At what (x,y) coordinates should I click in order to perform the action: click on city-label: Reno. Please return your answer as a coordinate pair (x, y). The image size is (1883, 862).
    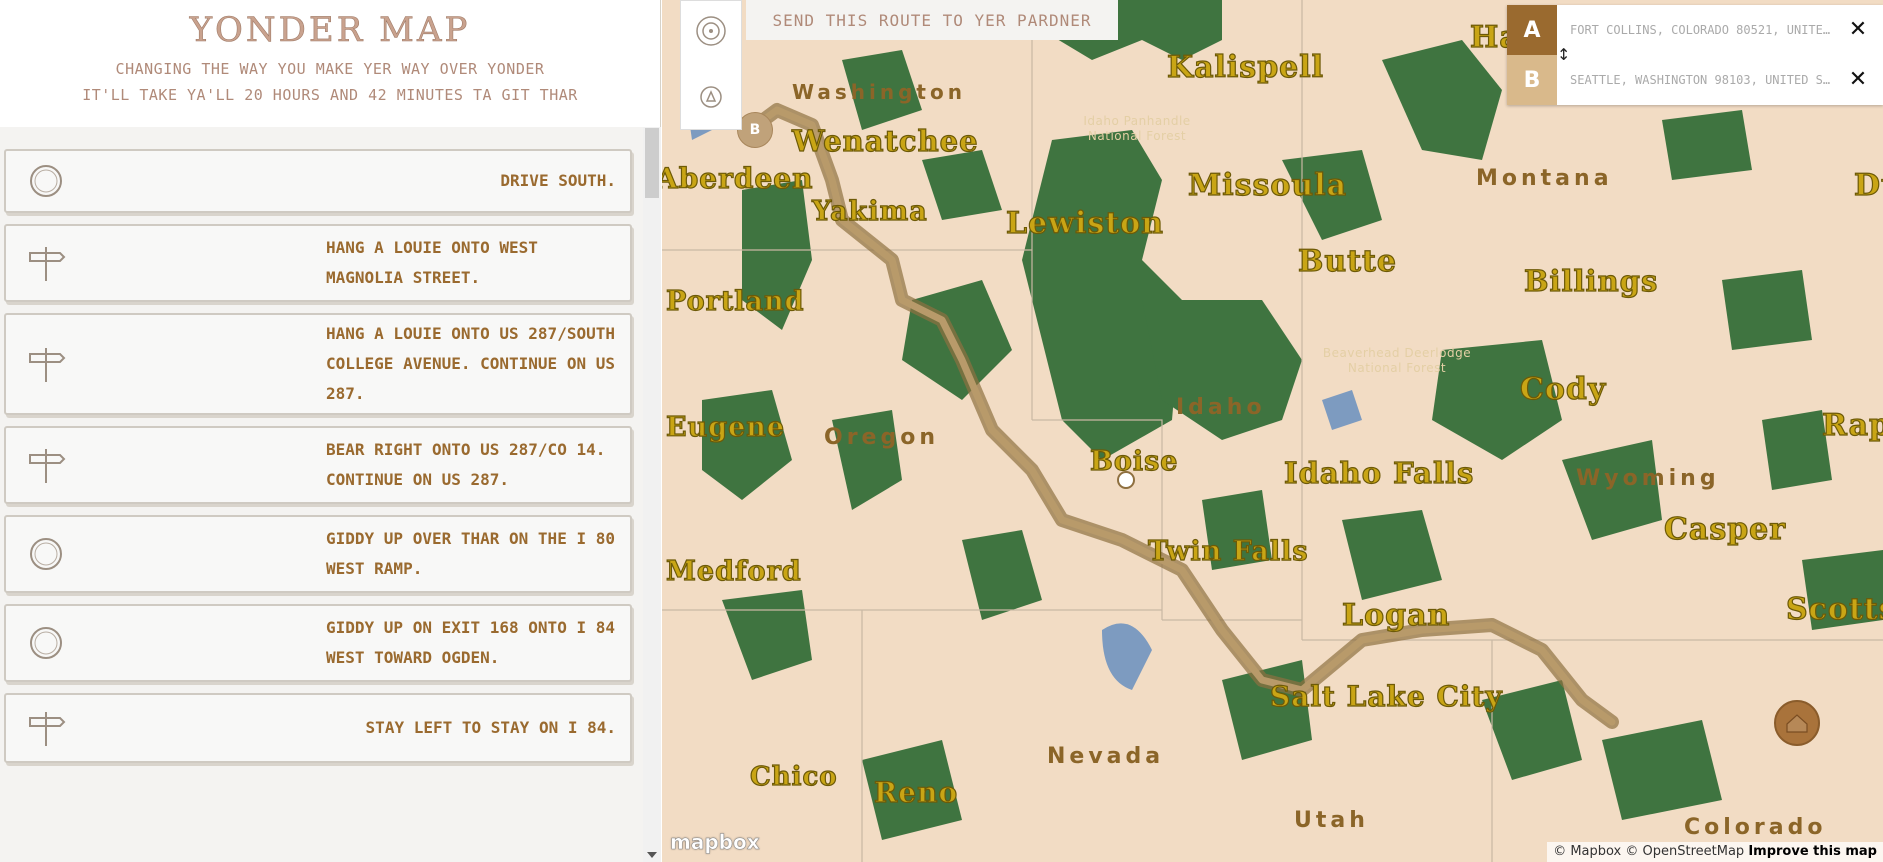
    Looking at the image, I should click on (916, 792).